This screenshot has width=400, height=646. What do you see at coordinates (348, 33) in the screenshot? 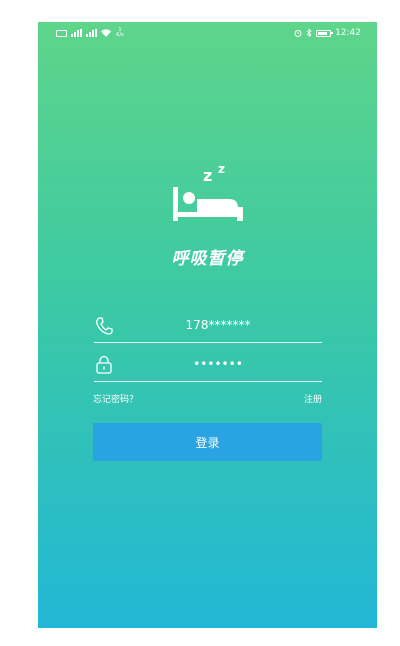
I see `status-time: 12:42` at bounding box center [348, 33].